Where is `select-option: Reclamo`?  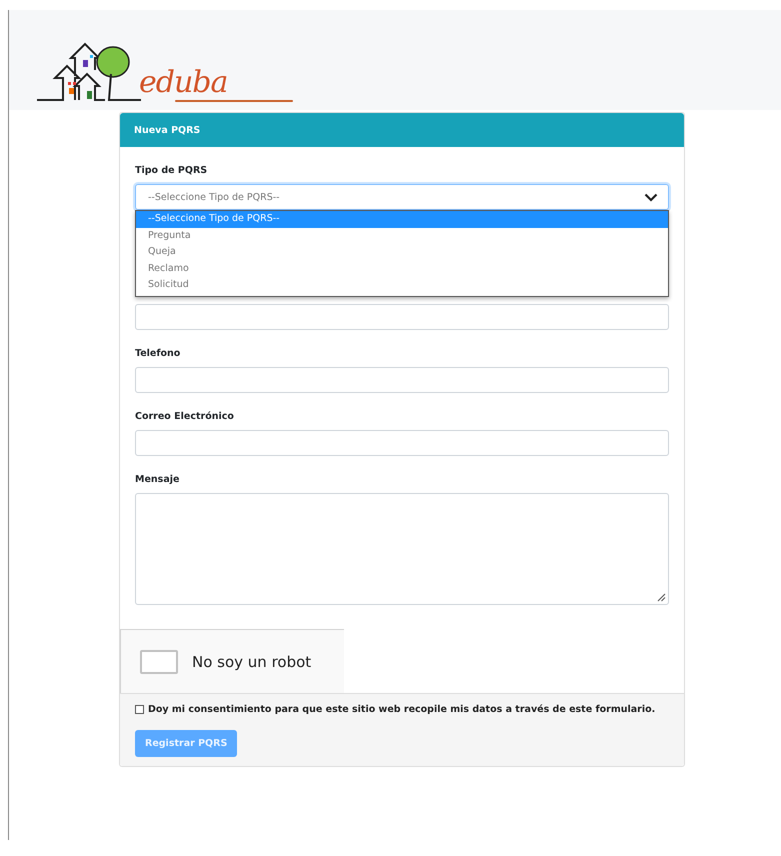
select-option: Reclamo is located at coordinates (402, 268).